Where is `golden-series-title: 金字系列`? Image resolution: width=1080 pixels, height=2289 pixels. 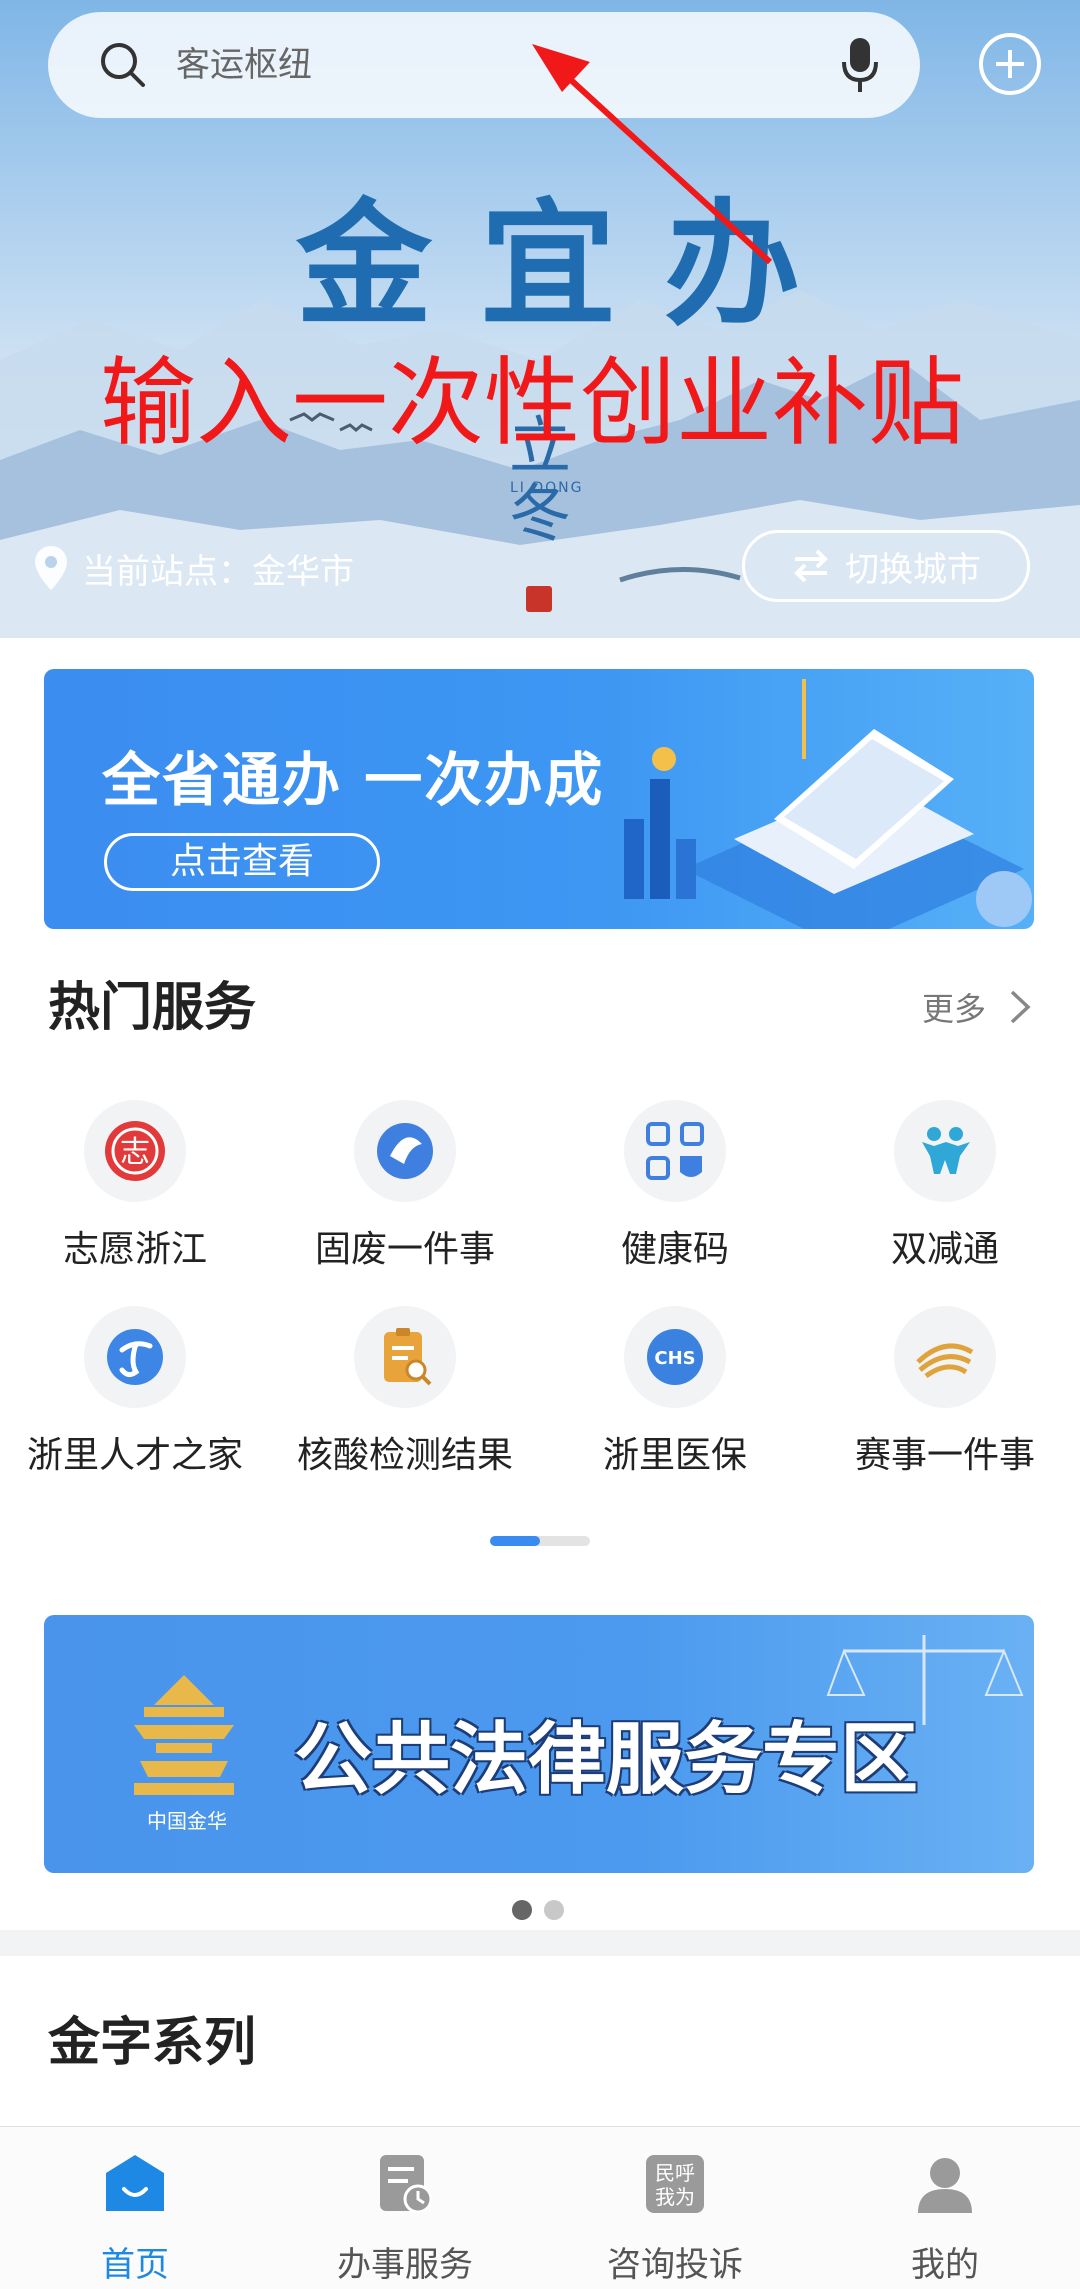
golden-series-title: 金字系列 is located at coordinates (152, 2043).